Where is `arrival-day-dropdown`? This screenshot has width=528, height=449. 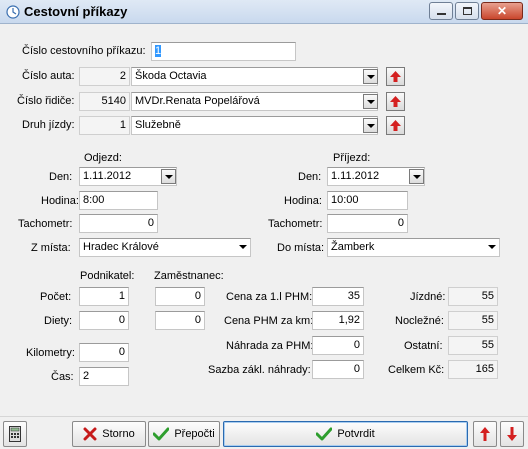
arrival-day-dropdown is located at coordinates (416, 176).